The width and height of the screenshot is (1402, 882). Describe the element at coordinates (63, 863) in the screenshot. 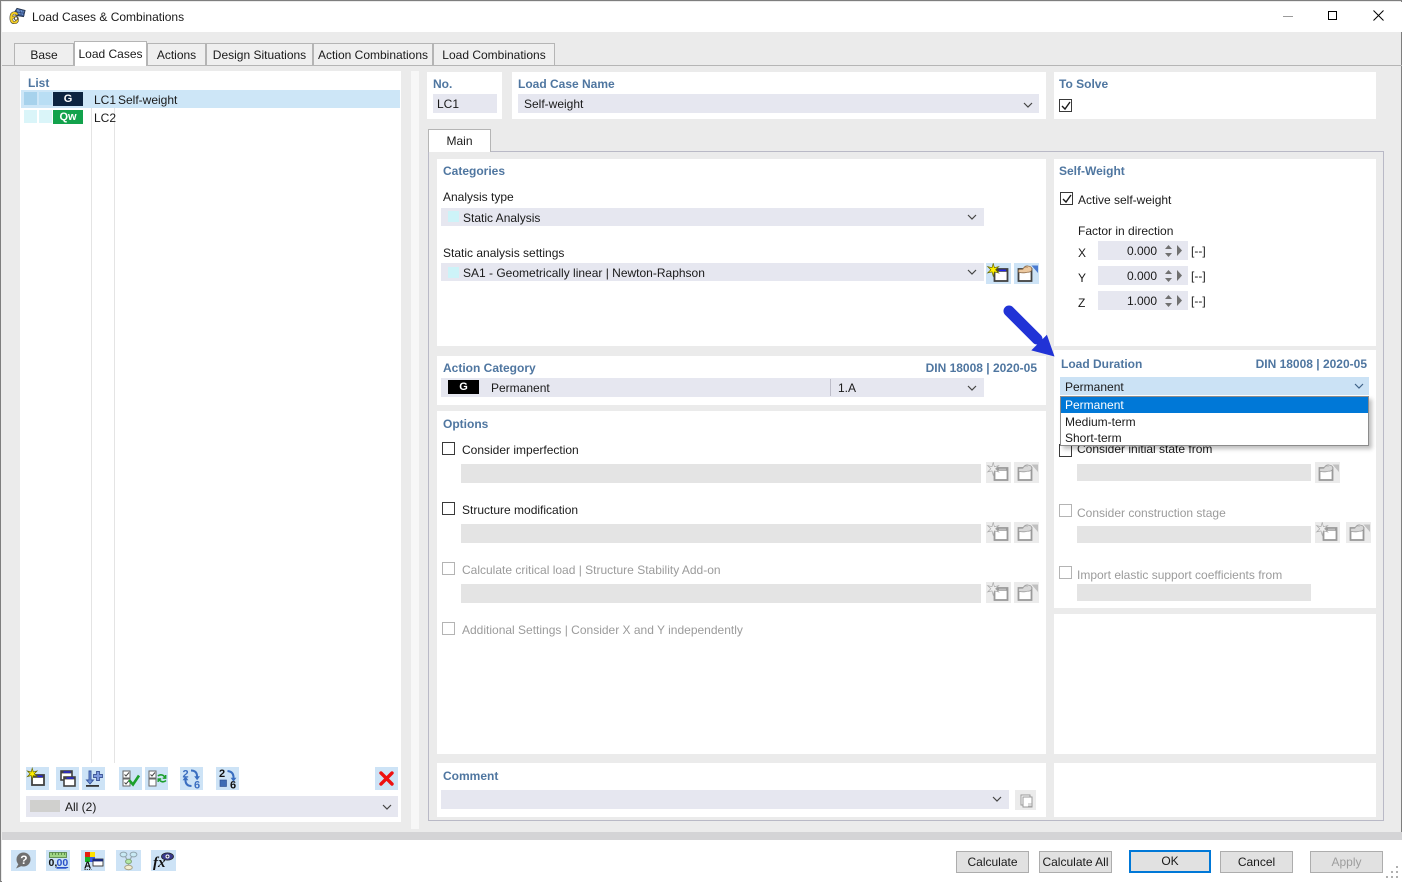

I see `svg-text: 00` at that location.